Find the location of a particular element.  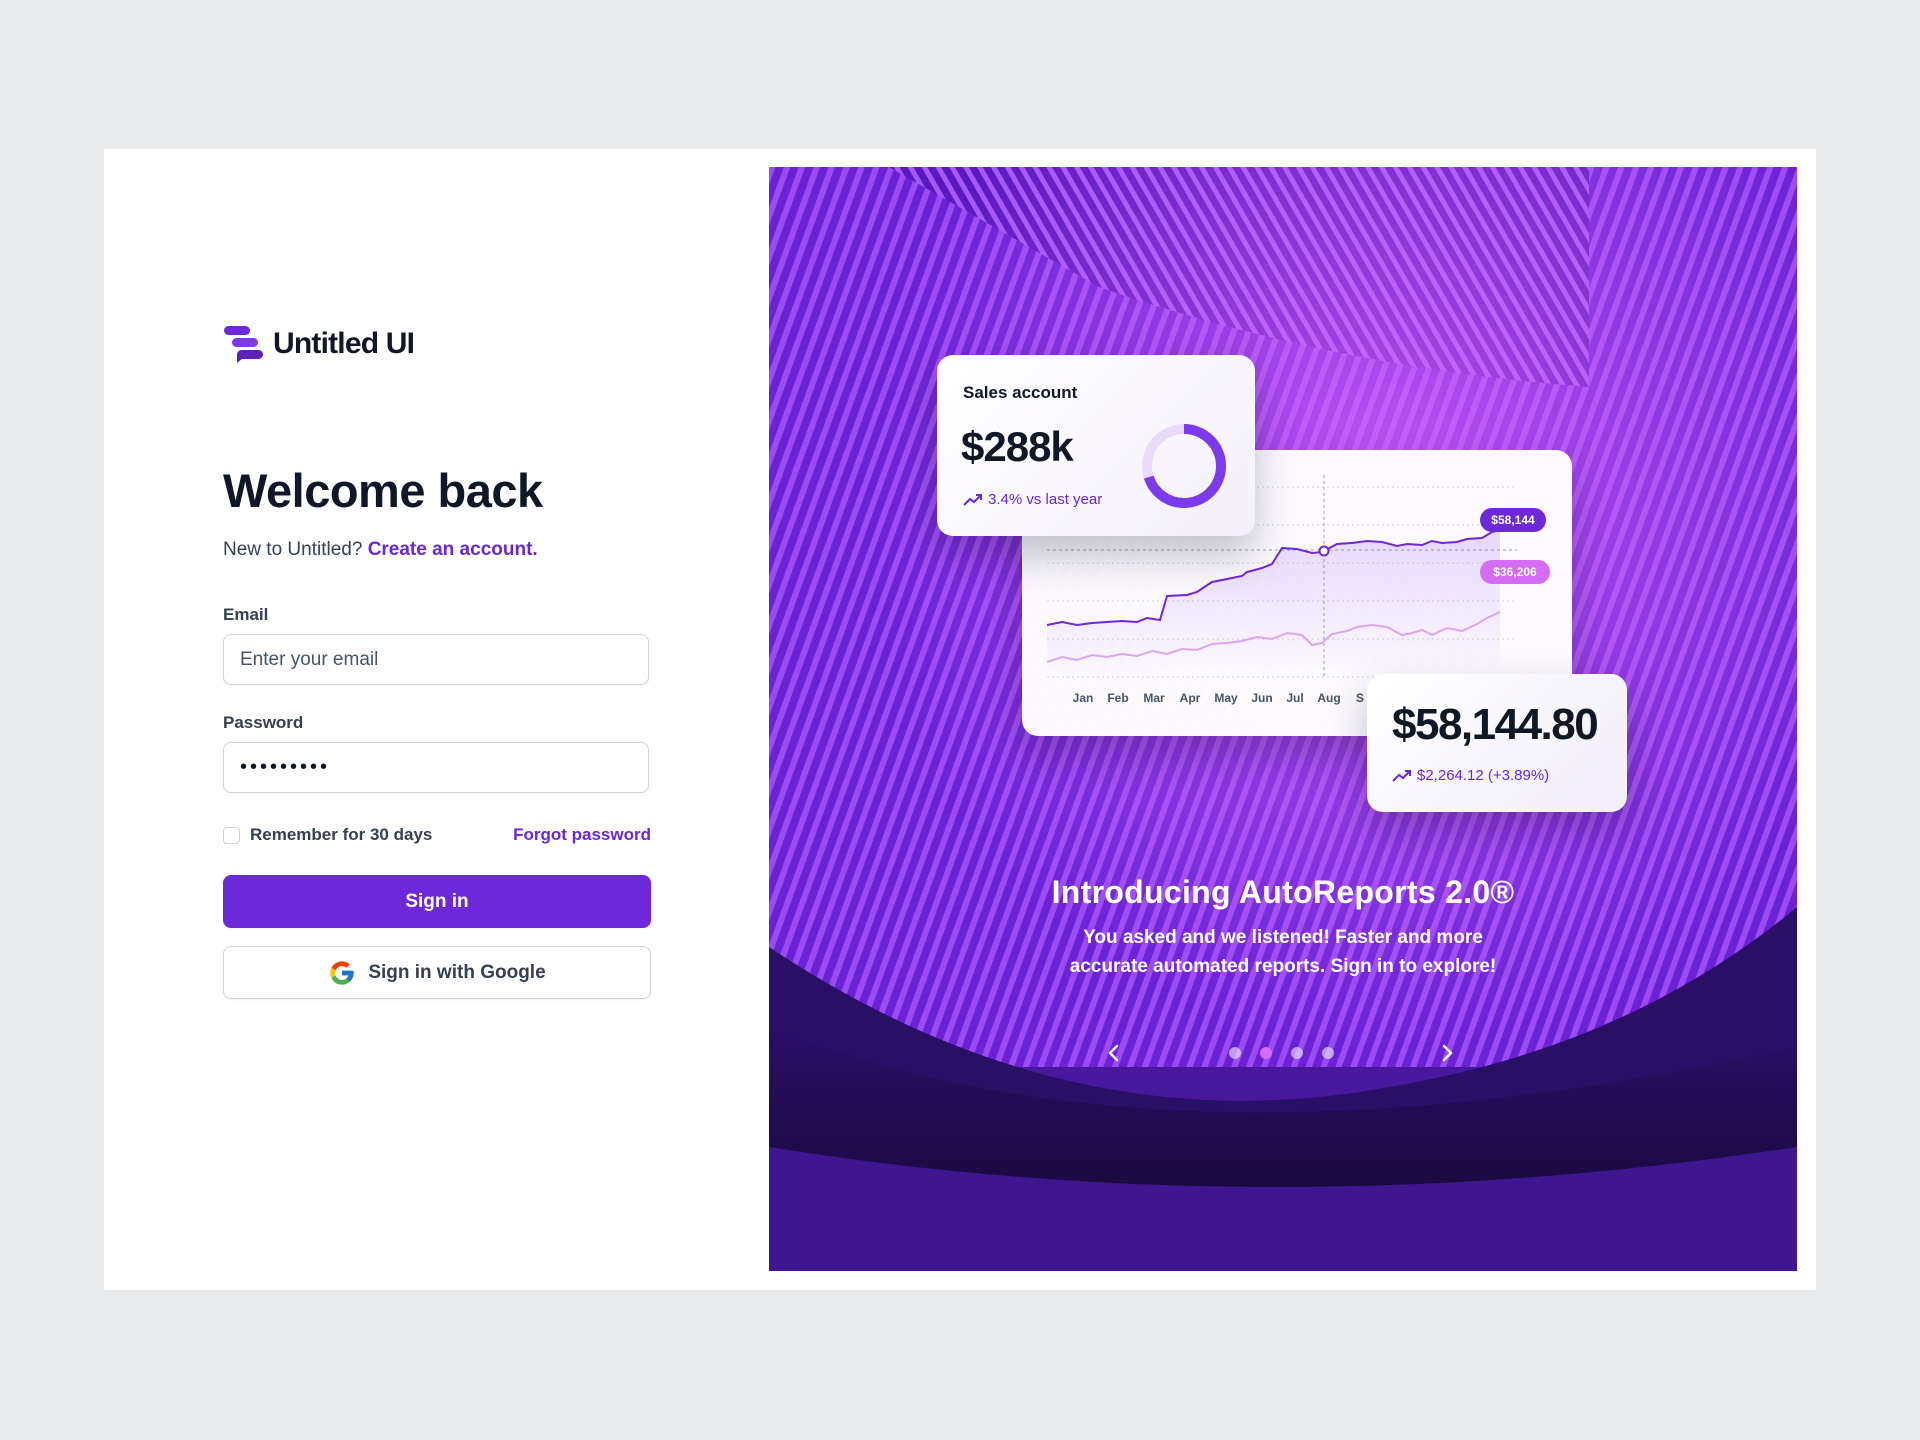

signup-prompt-text: New to Untitled? is located at coordinates (293, 549).